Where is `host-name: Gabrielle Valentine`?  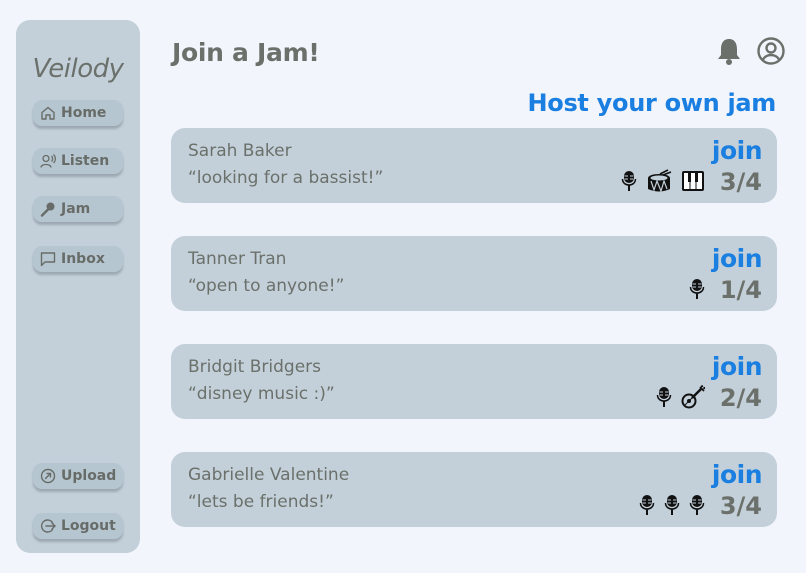
host-name: Gabrielle Valentine is located at coordinates (269, 475).